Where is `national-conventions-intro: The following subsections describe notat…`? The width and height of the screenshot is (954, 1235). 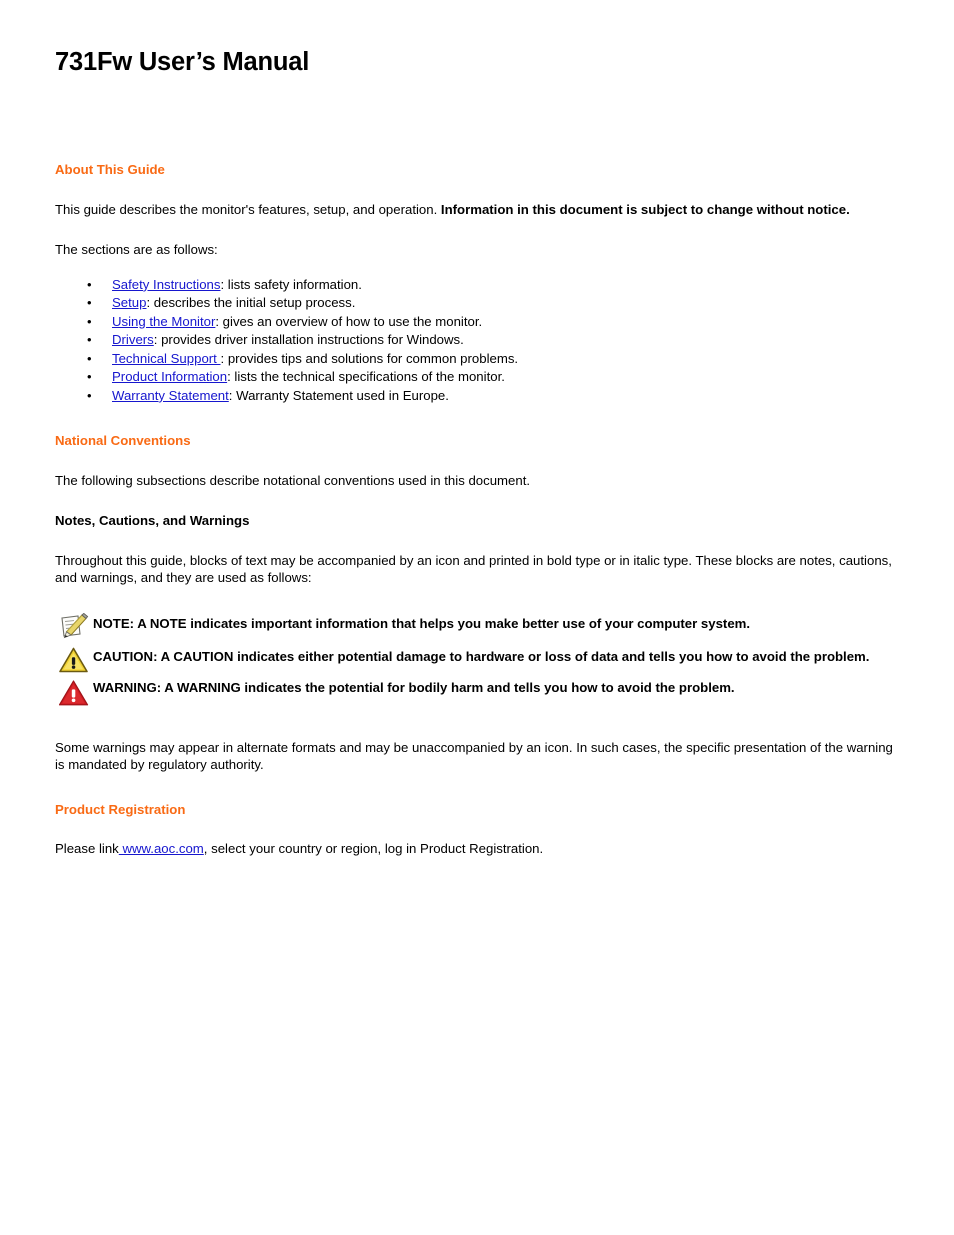 national-conventions-intro: The following subsections describe notat… is located at coordinates (293, 481).